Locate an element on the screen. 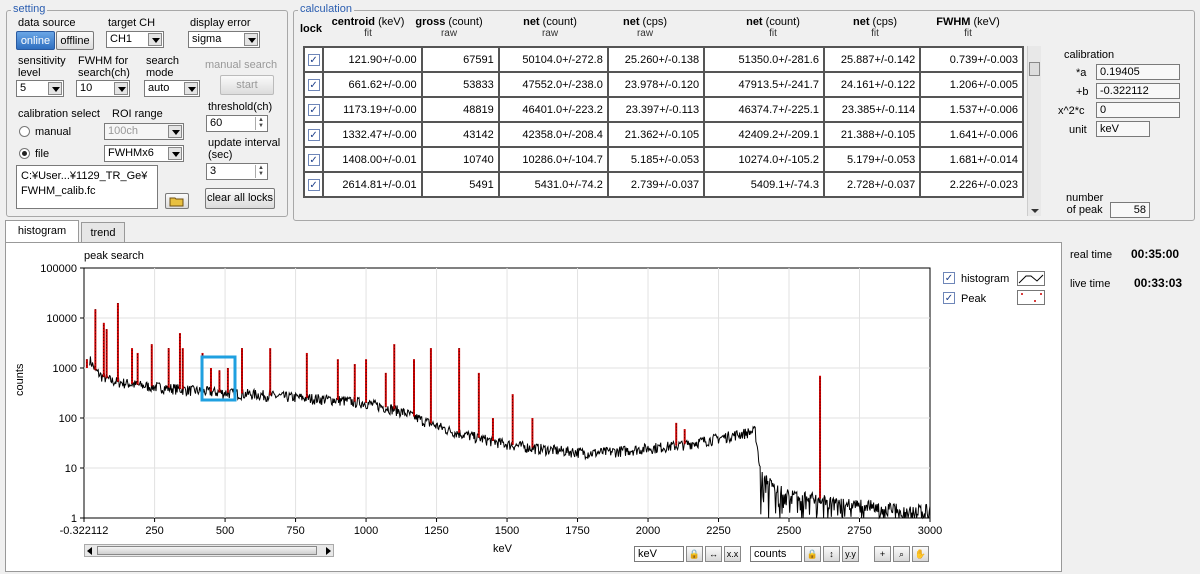 This screenshot has height=574, width=1200. tab-histogram: histogram is located at coordinates (42, 231).